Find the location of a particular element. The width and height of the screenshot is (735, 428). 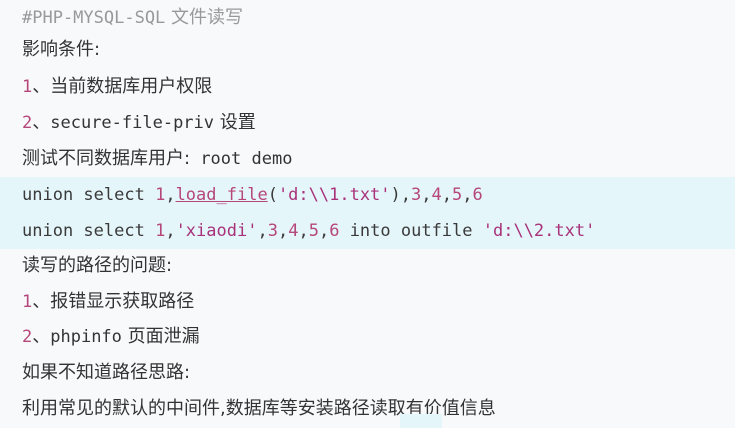

sql1-comma-4: , is located at coordinates (447, 195).